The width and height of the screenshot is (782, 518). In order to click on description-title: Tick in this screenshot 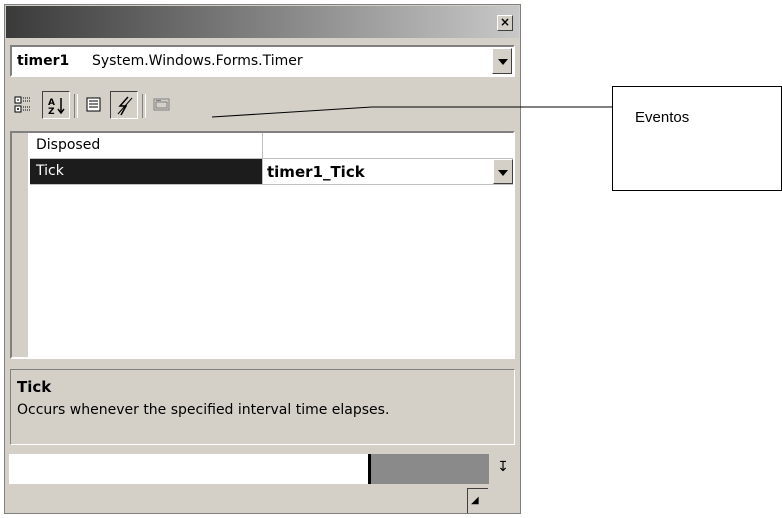, I will do `click(34, 387)`.